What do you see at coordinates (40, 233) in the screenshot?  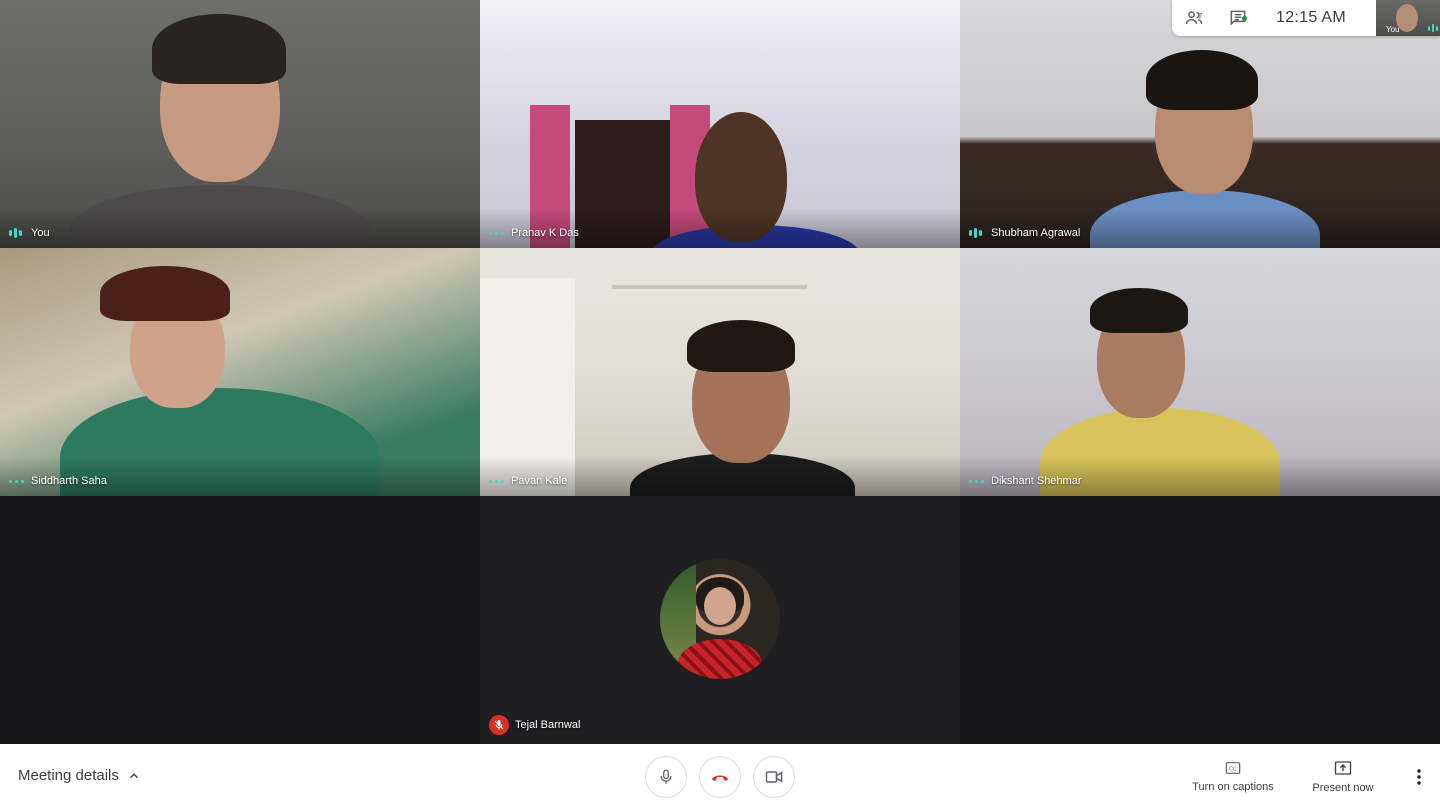 I see `participant-name: You` at bounding box center [40, 233].